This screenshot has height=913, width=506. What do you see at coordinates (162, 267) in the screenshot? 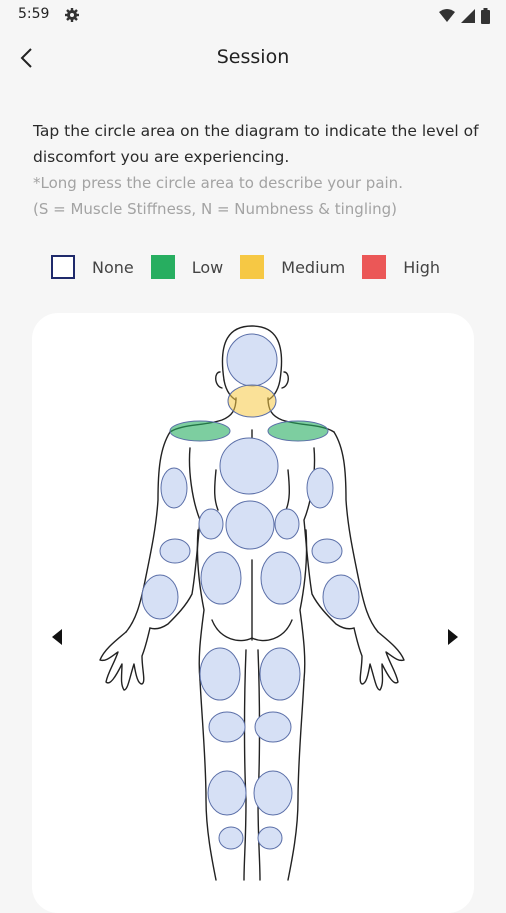
I see `swatch-low` at bounding box center [162, 267].